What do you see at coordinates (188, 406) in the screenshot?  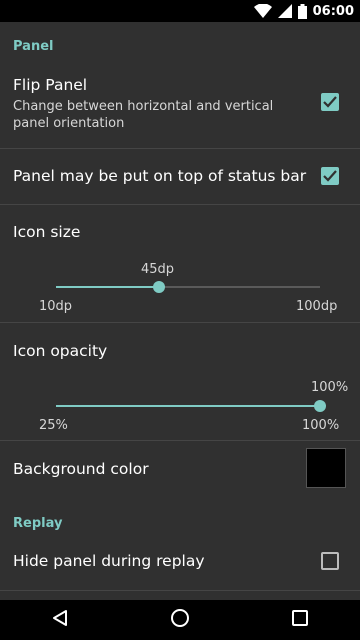 I see `icon-opacity-slider-fill` at bounding box center [188, 406].